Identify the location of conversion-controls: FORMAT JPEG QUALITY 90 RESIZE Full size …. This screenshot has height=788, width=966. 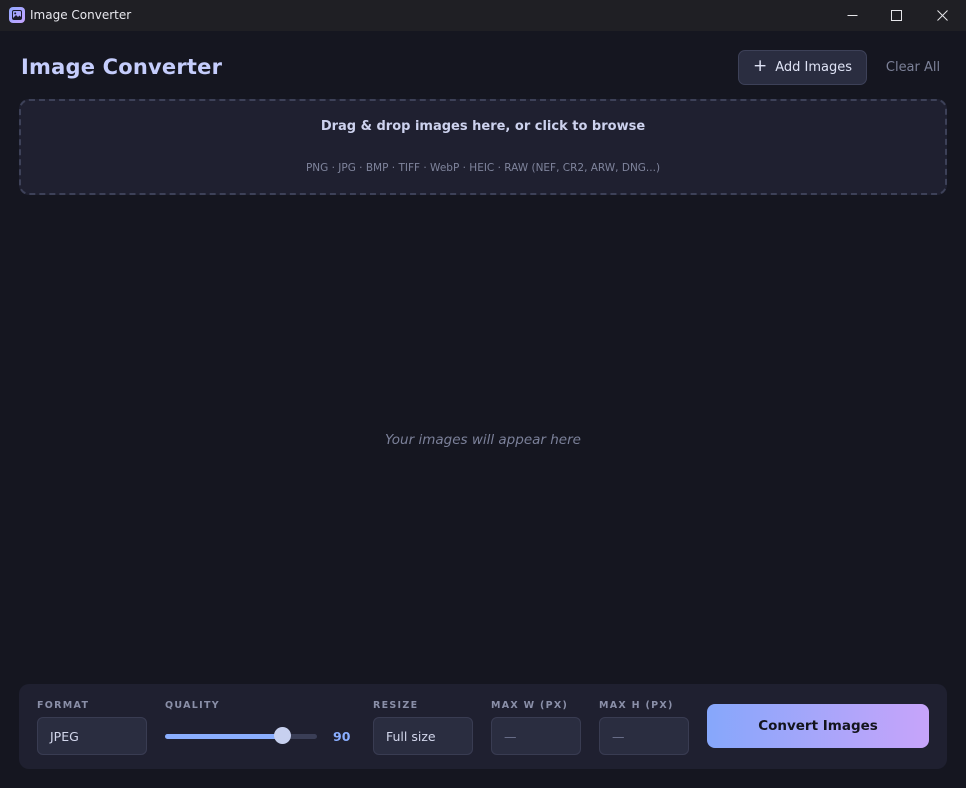
(483, 726).